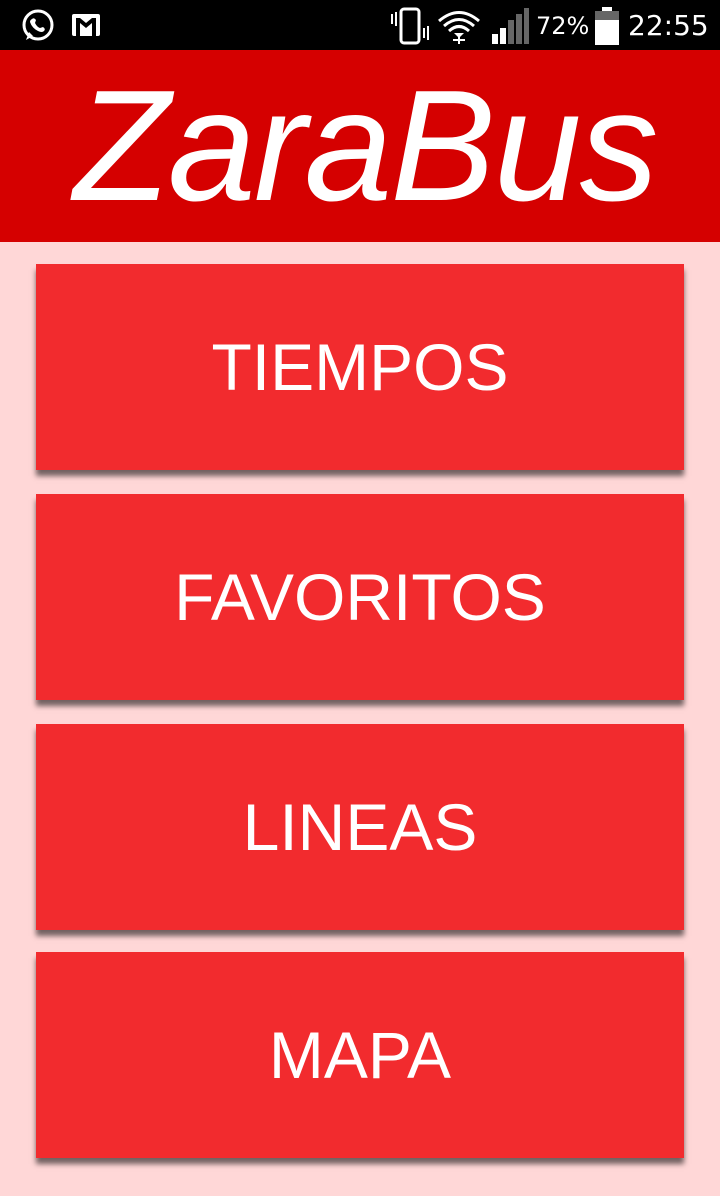 The image size is (720, 1196). I want to click on battery-percent: 72%, so click(563, 26).